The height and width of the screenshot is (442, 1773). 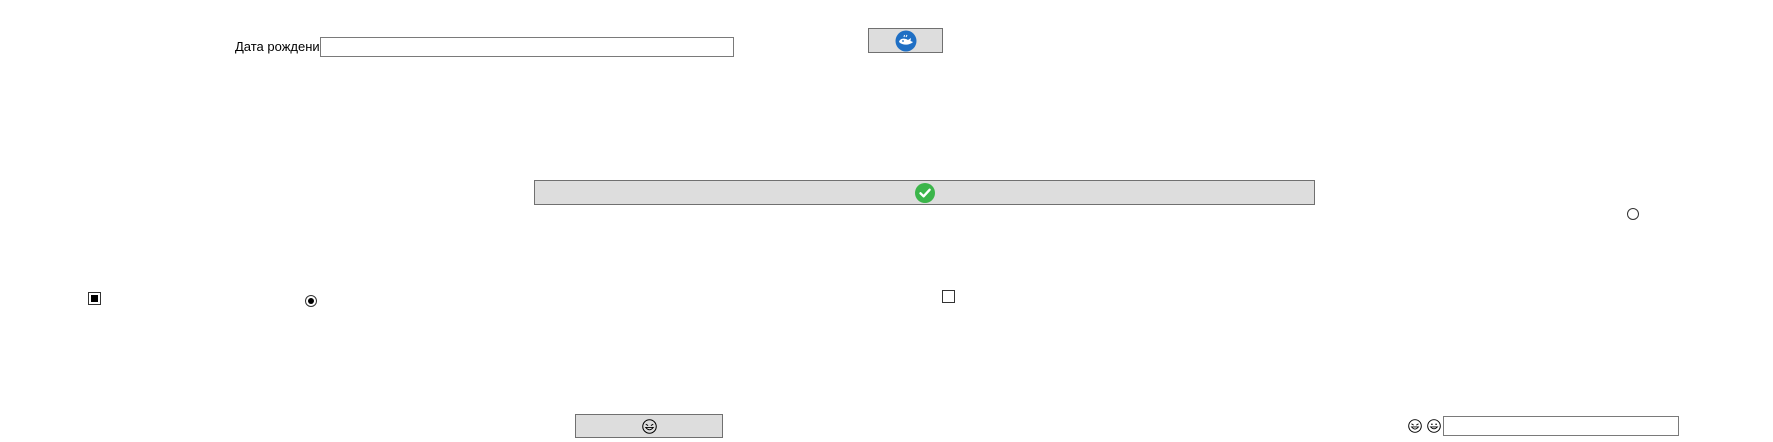 I want to click on grinning-face-icon, so click(x=1434, y=426).